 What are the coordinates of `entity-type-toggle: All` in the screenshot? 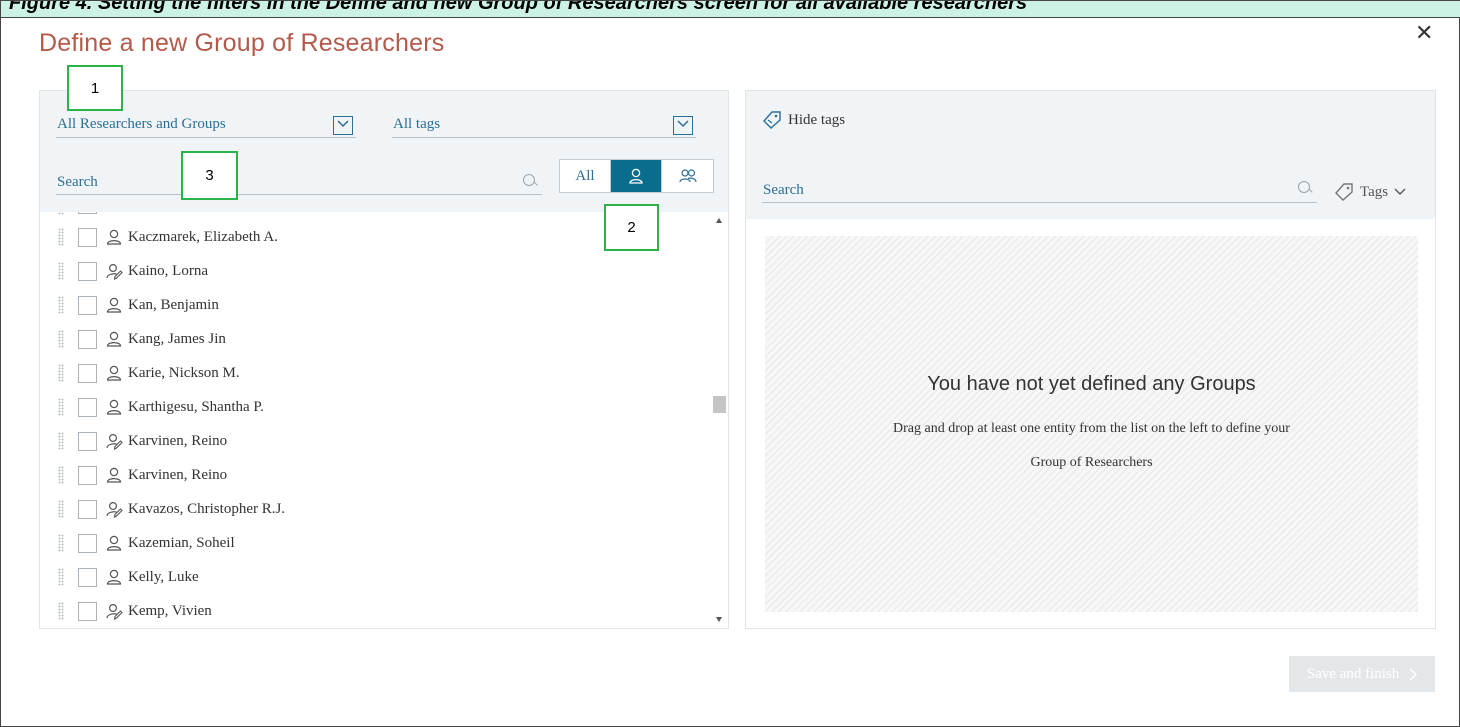 It's located at (636, 176).